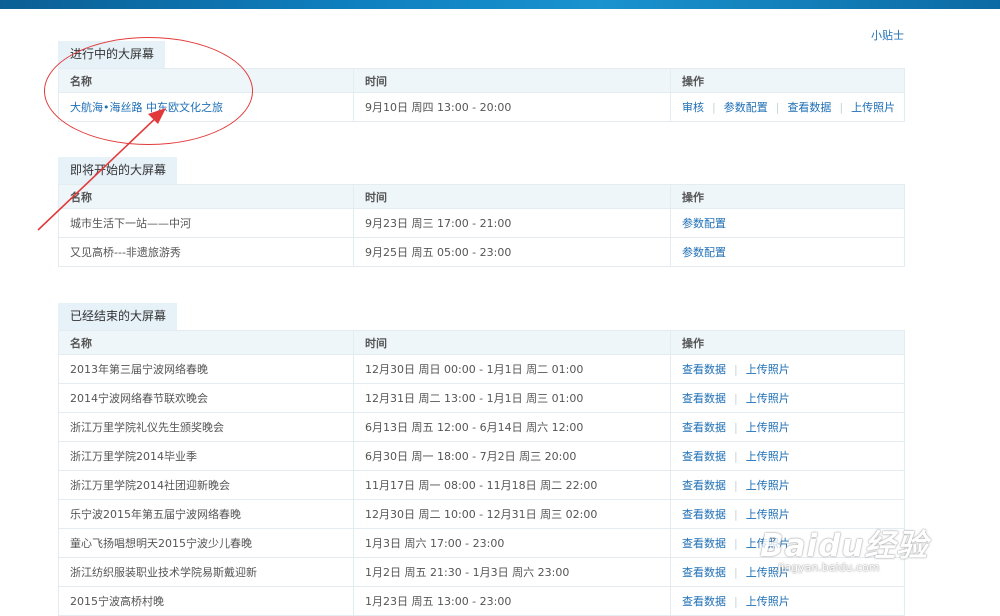 This screenshot has width=1000, height=616. What do you see at coordinates (512, 369) in the screenshot?
I see `screen-time: 12月30日 周日 00:00 - 1月1日 周二 01:00` at bounding box center [512, 369].